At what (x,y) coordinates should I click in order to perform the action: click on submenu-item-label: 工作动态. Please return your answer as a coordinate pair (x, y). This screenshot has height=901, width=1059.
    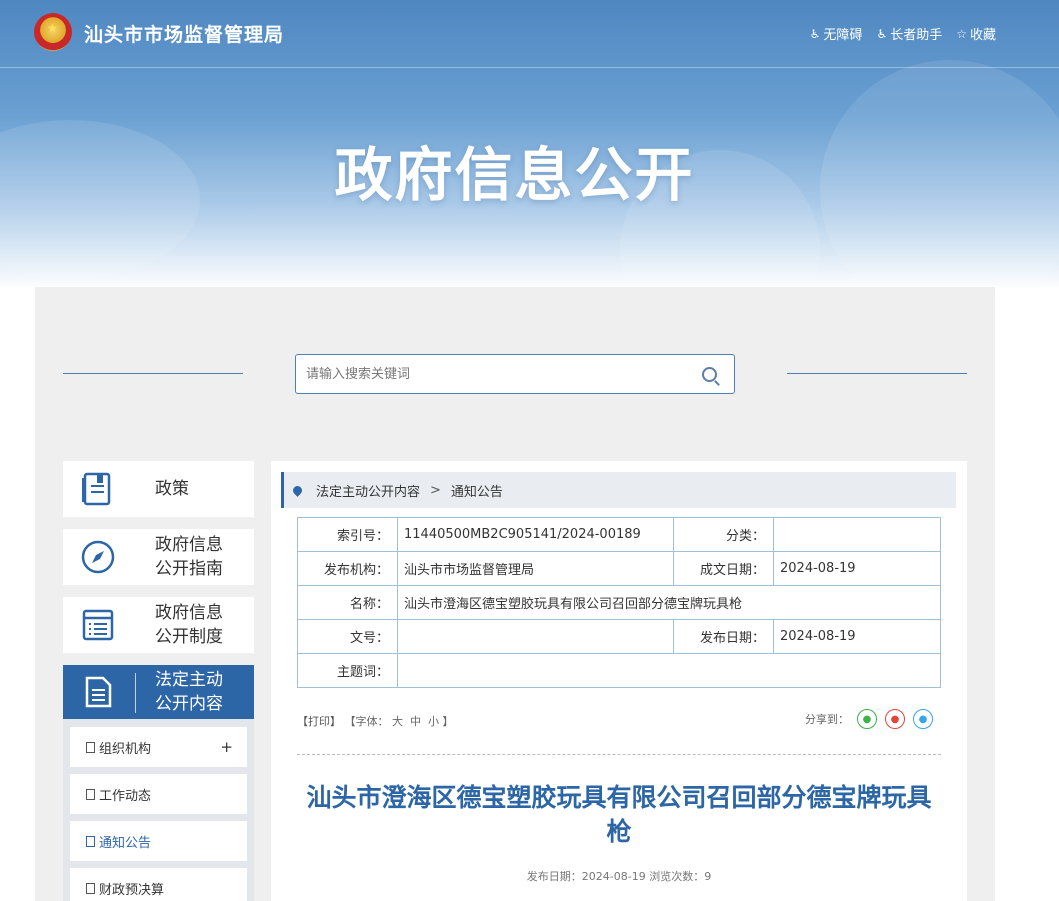
    Looking at the image, I should click on (125, 796).